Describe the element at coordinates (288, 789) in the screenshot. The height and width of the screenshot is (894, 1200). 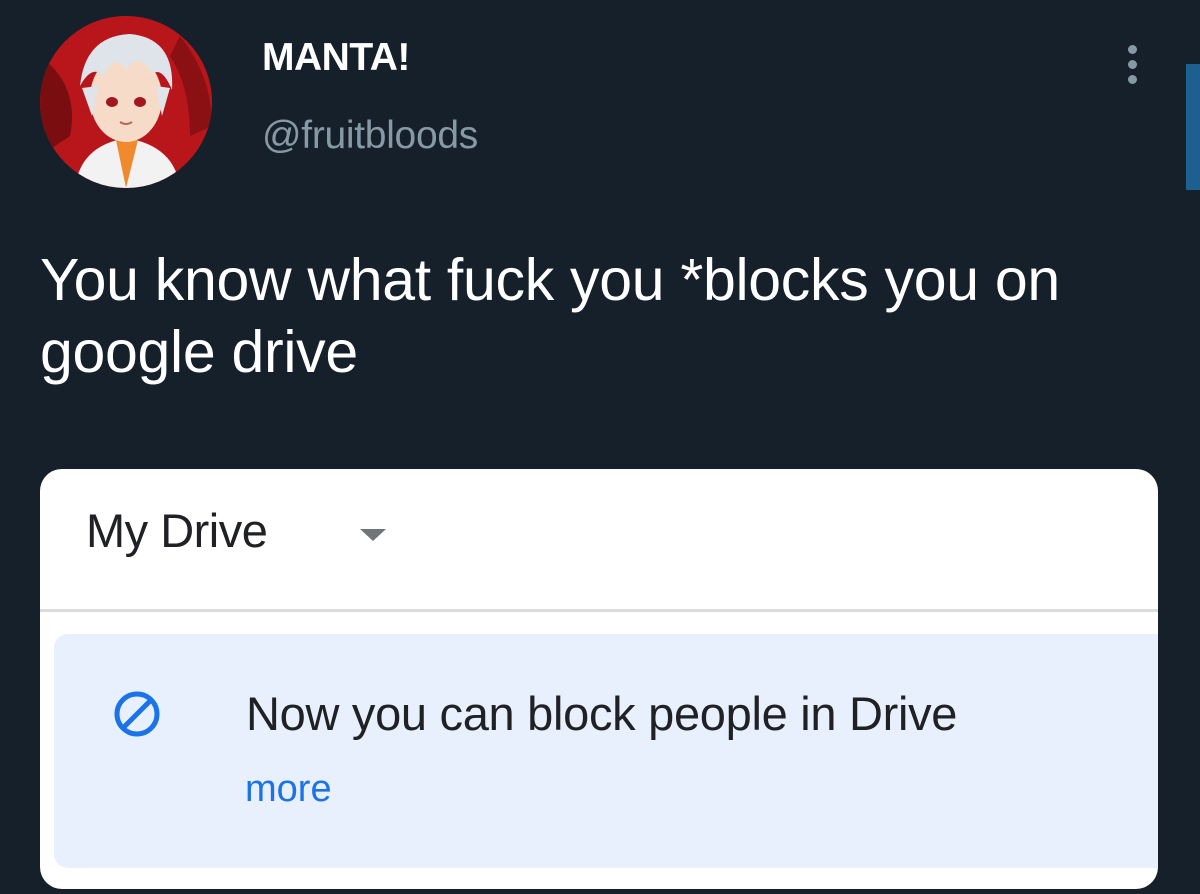
I see `more-link: more` at that location.